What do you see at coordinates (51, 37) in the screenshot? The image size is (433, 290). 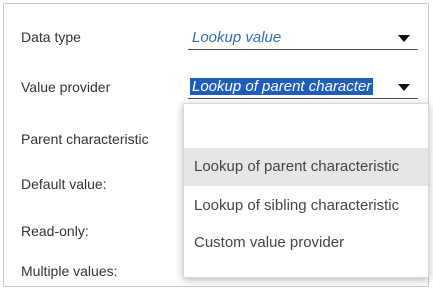 I see `data-type-label: Data type` at bounding box center [51, 37].